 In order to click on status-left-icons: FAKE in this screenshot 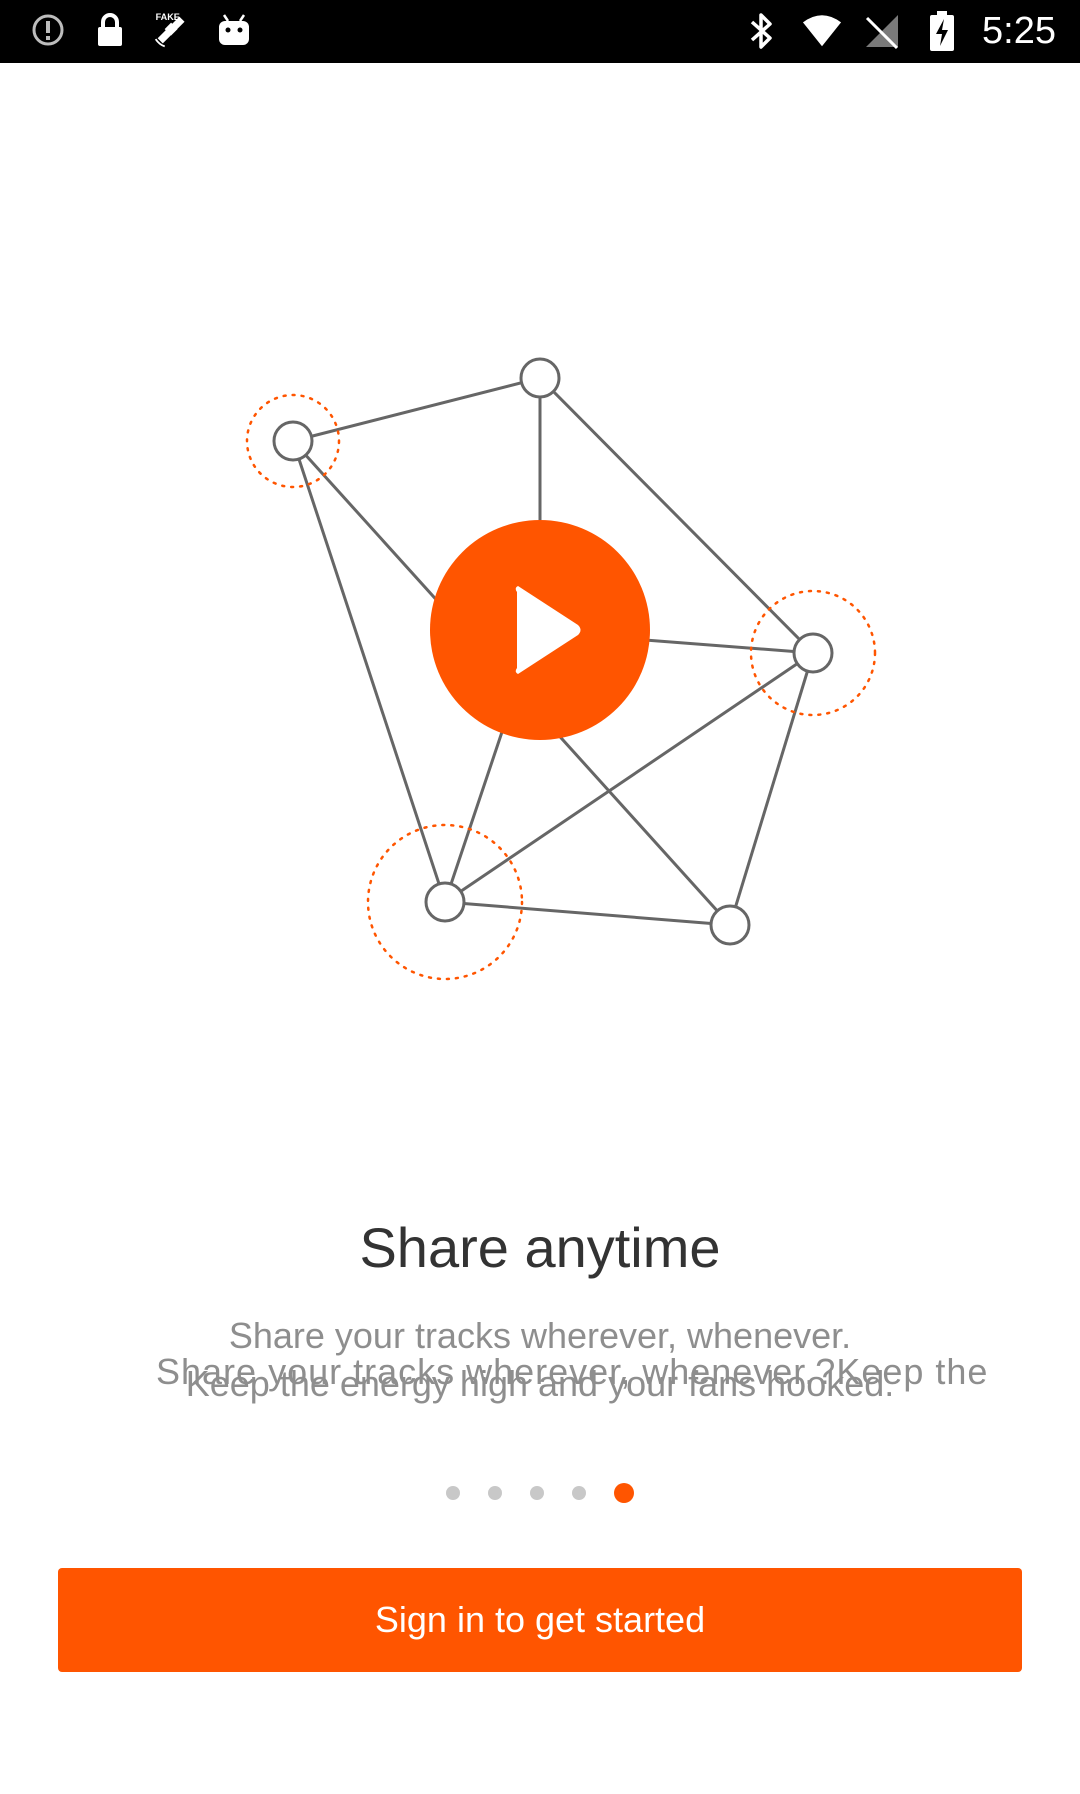, I will do `click(141, 30)`.